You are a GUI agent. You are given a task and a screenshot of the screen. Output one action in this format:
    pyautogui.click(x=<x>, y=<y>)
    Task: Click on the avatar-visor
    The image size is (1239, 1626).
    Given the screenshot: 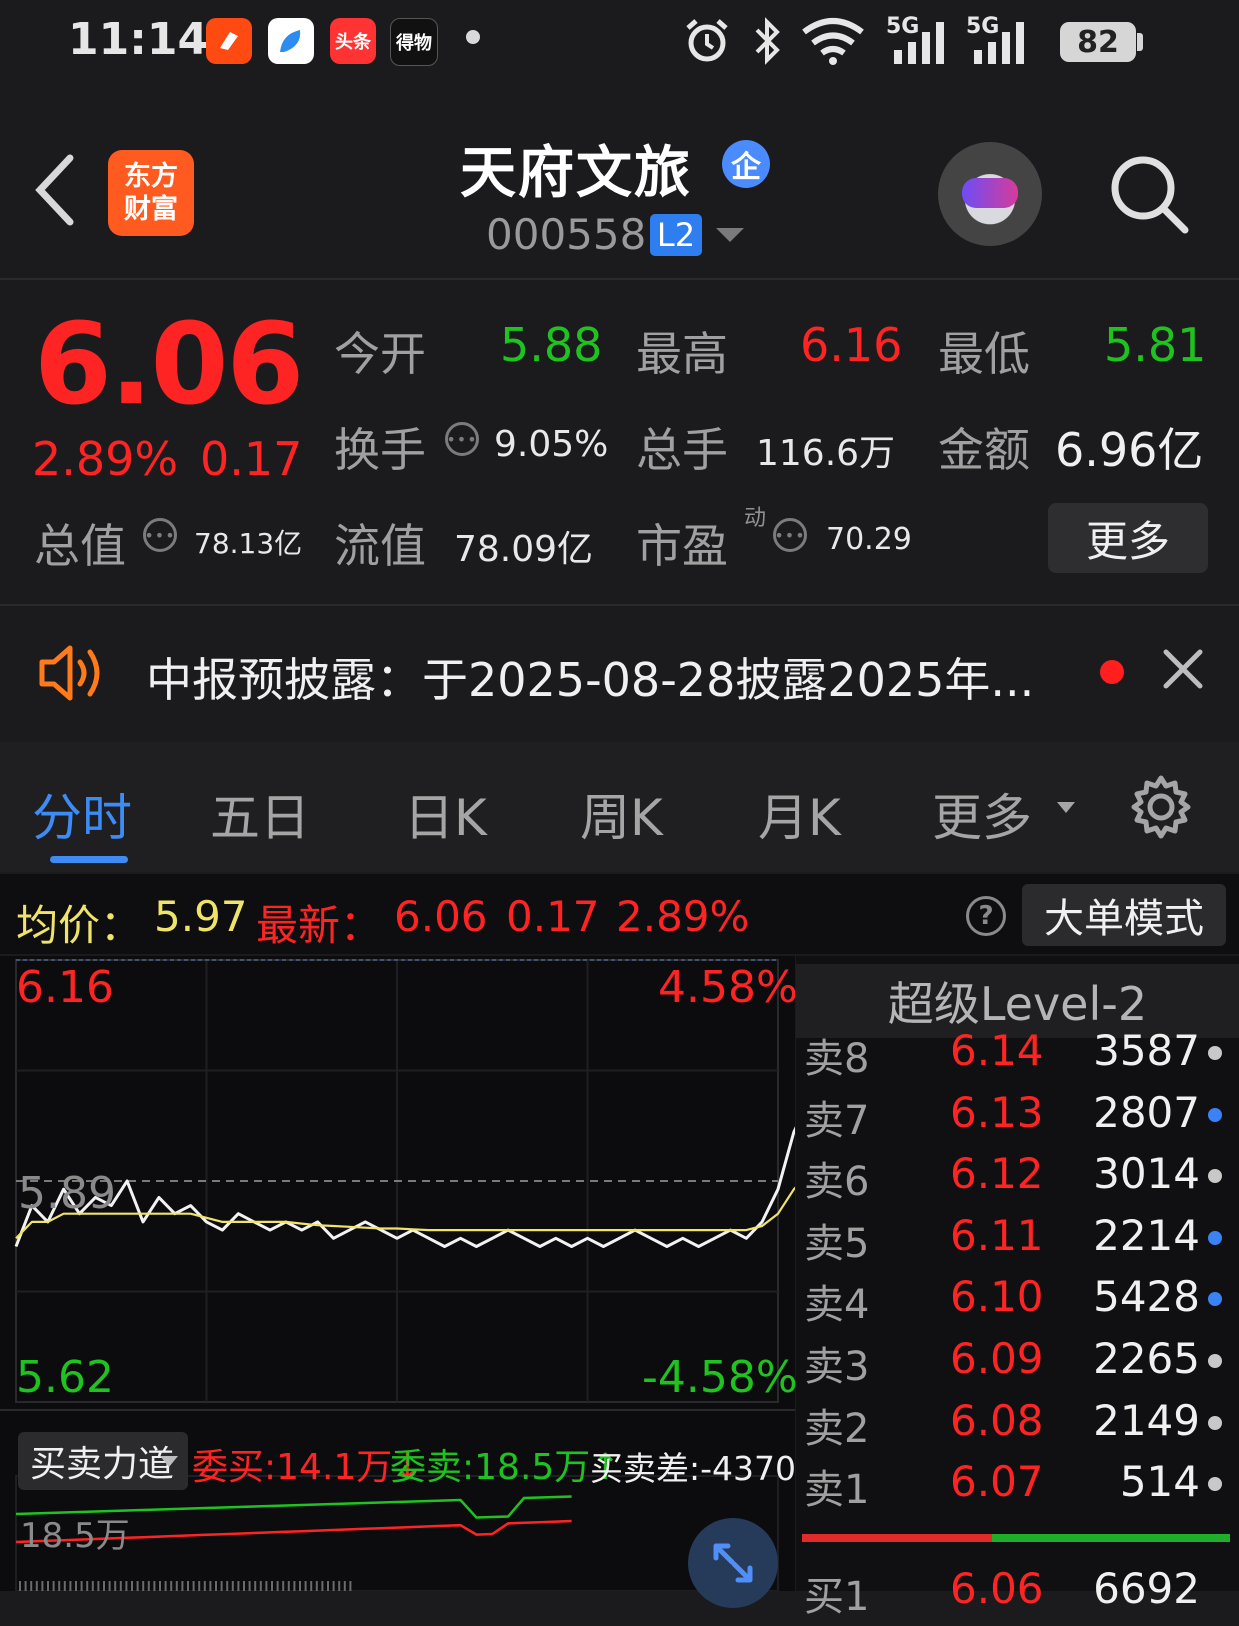 What is the action you would take?
    pyautogui.click(x=990, y=193)
    